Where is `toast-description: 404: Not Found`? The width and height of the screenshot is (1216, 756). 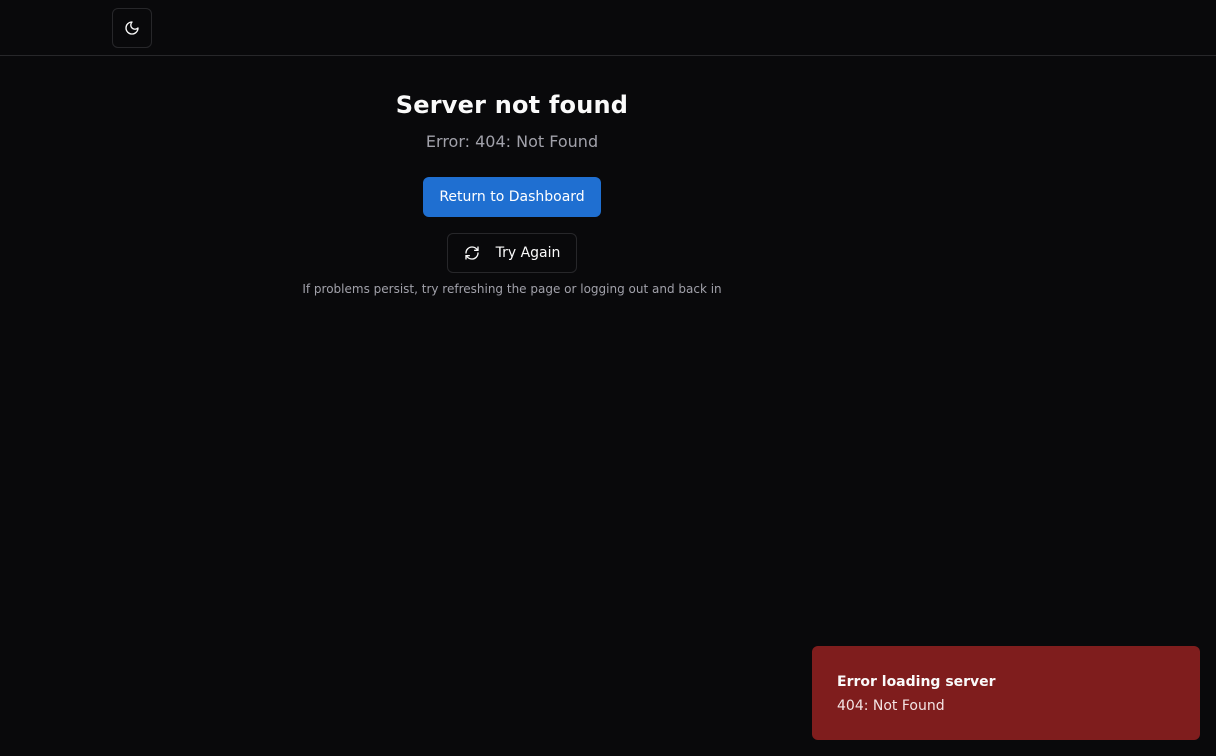
toast-description: 404: Not Found is located at coordinates (891, 706).